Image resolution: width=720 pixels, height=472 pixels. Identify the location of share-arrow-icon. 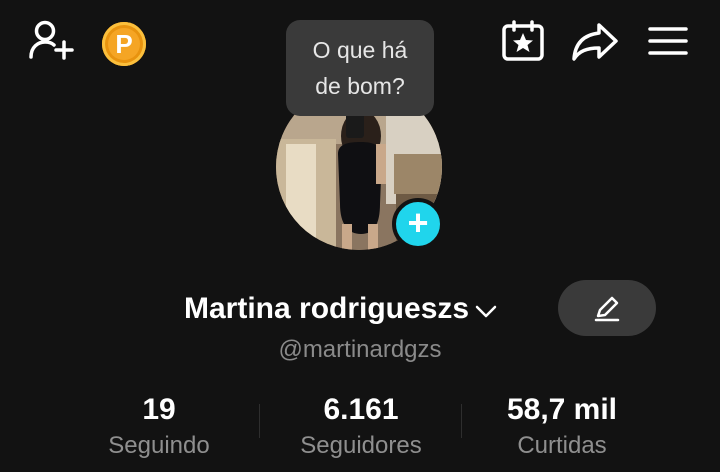
(595, 42).